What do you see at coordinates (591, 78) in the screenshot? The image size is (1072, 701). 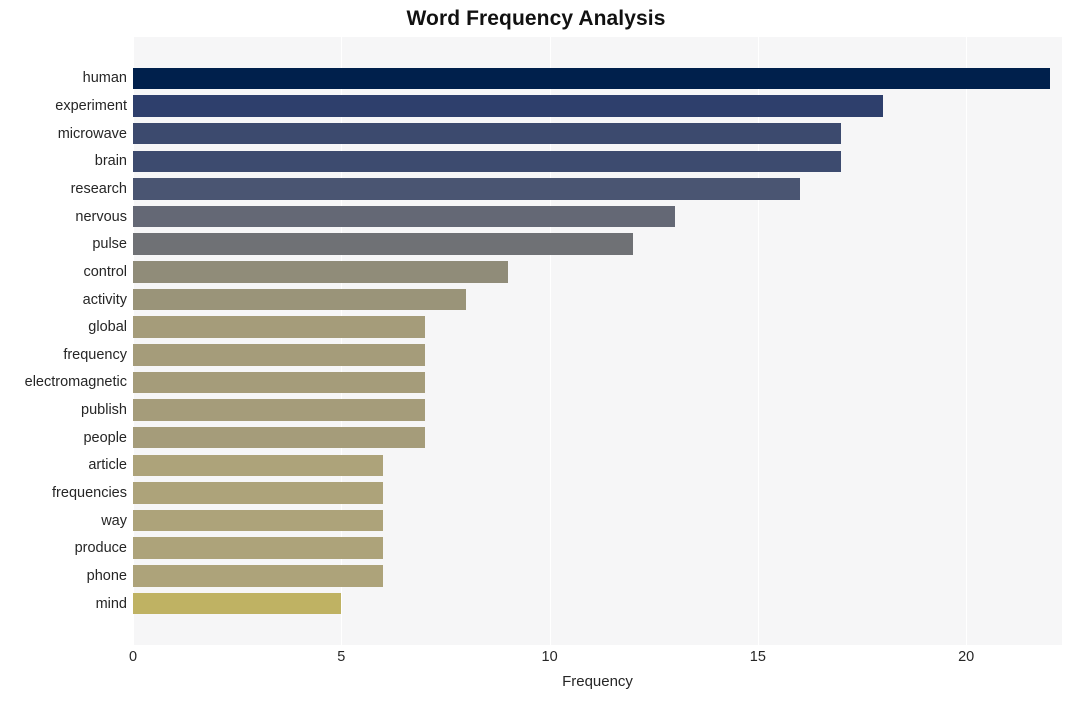 I see `bar-human` at bounding box center [591, 78].